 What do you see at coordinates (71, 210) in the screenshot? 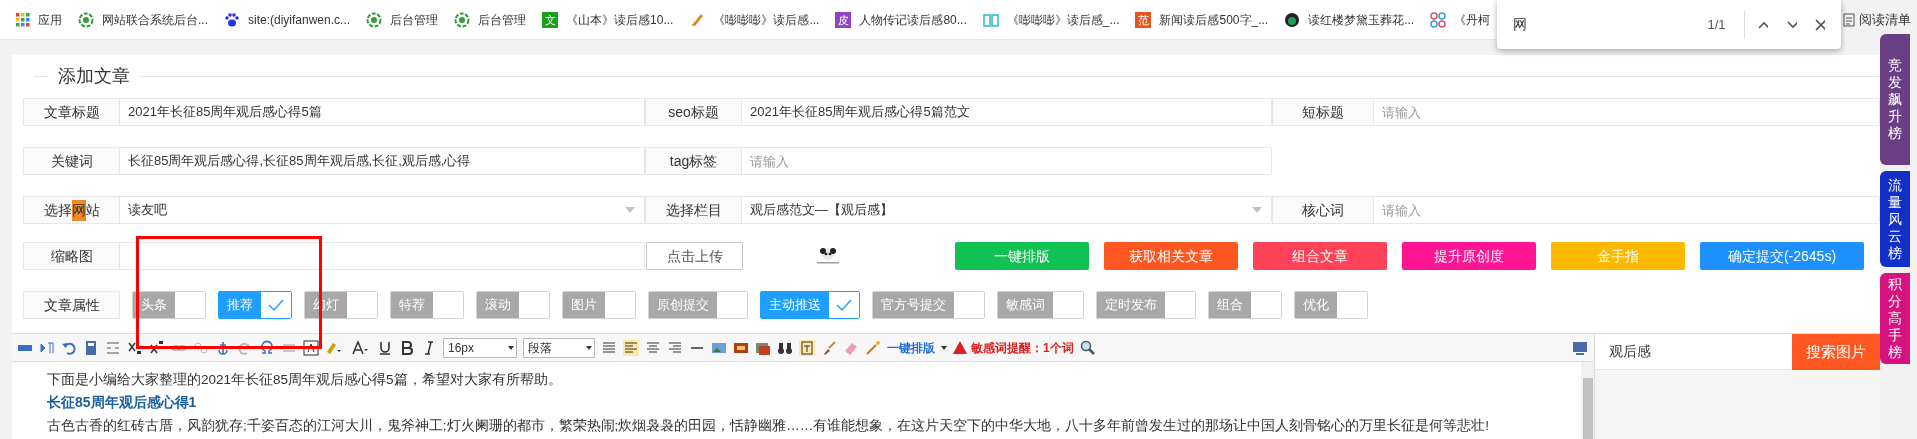
I see `field-label: 选择网站` at bounding box center [71, 210].